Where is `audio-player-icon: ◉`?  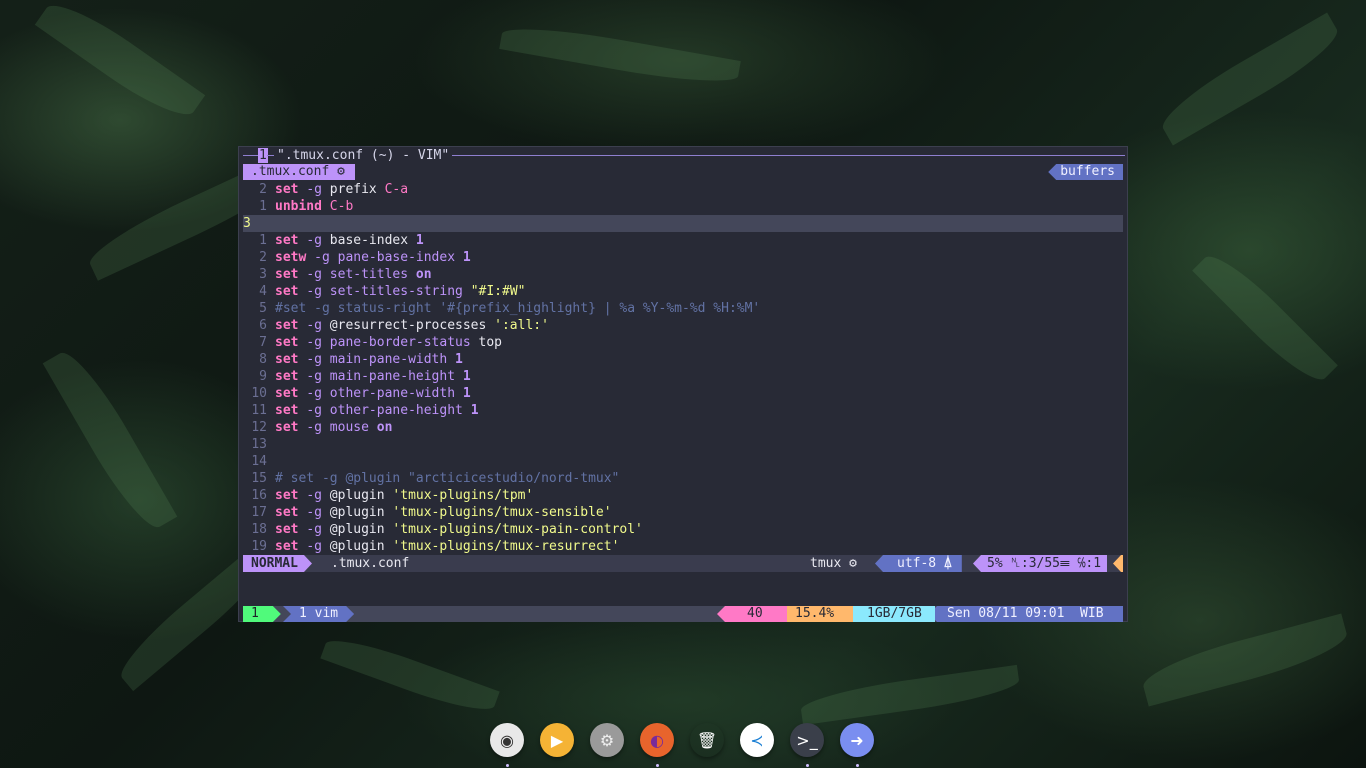
audio-player-icon: ◉ is located at coordinates (507, 740).